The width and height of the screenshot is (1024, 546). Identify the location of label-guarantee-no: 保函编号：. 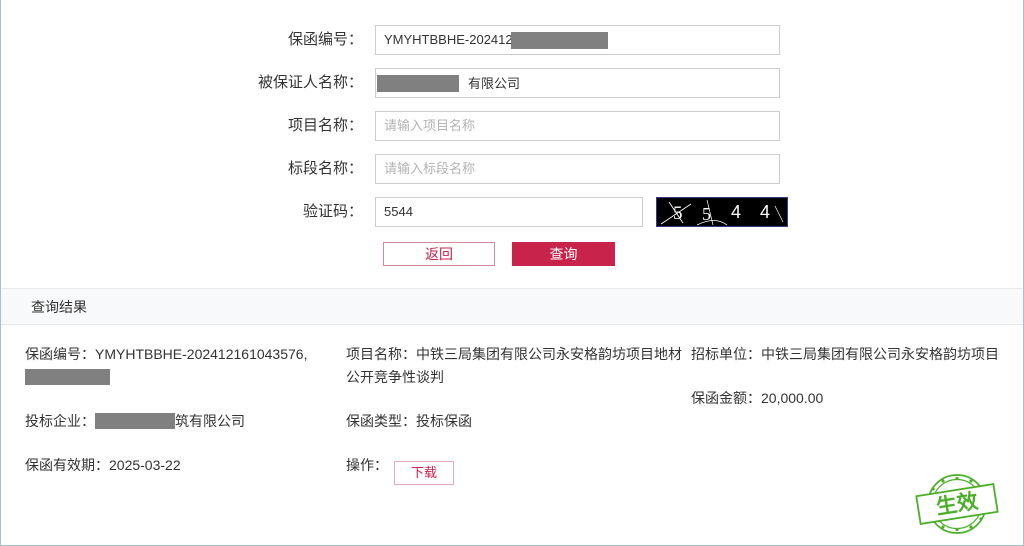
(325, 39).